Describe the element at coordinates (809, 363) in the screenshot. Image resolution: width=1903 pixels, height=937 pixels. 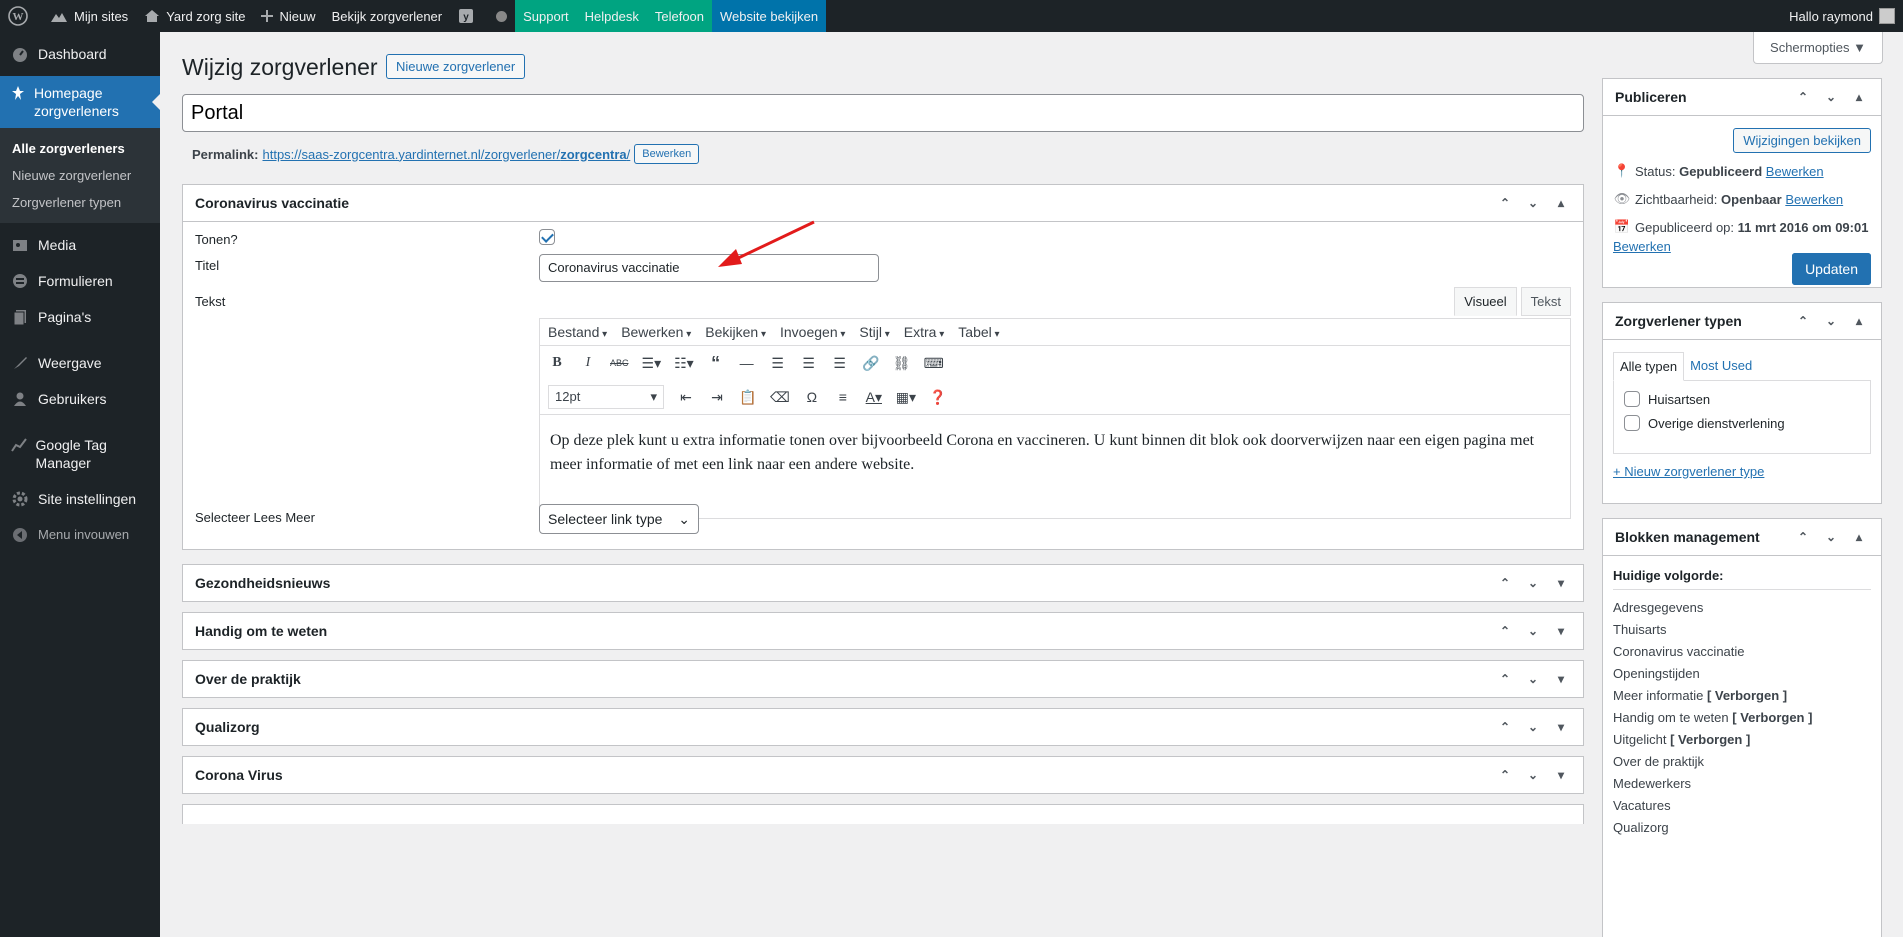
I see `align-center-icon: ☰` at that location.